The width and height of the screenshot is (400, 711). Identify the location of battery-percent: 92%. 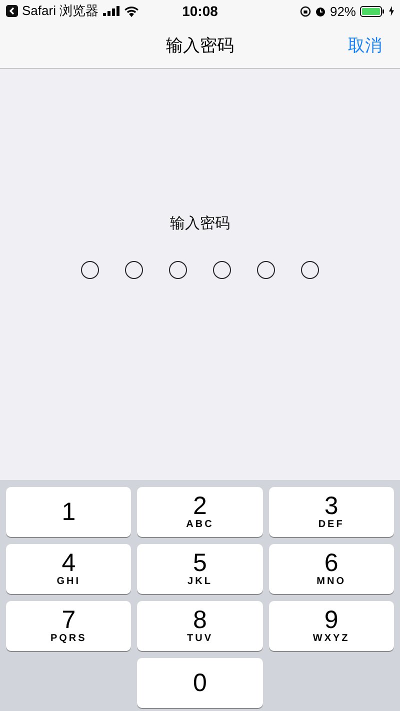
(343, 11).